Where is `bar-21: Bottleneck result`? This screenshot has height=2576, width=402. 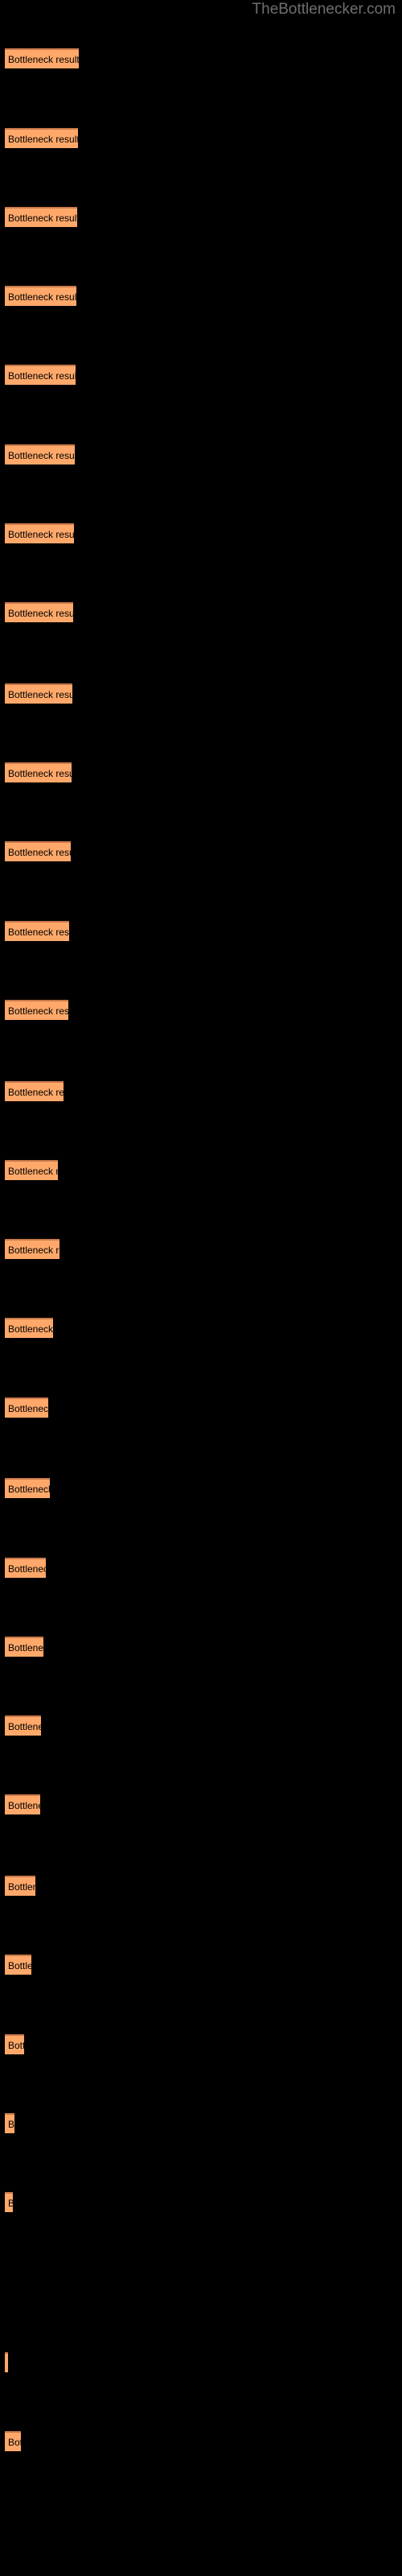 bar-21: Bottleneck result is located at coordinates (24, 1647).